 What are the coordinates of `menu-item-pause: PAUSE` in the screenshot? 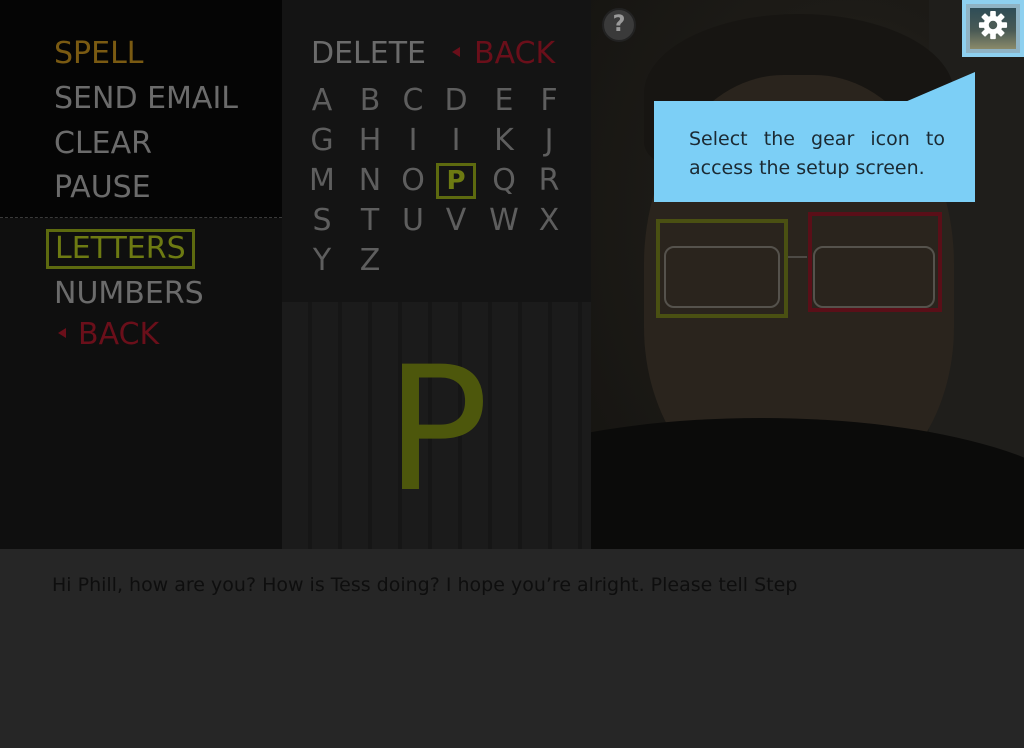 It's located at (102, 188).